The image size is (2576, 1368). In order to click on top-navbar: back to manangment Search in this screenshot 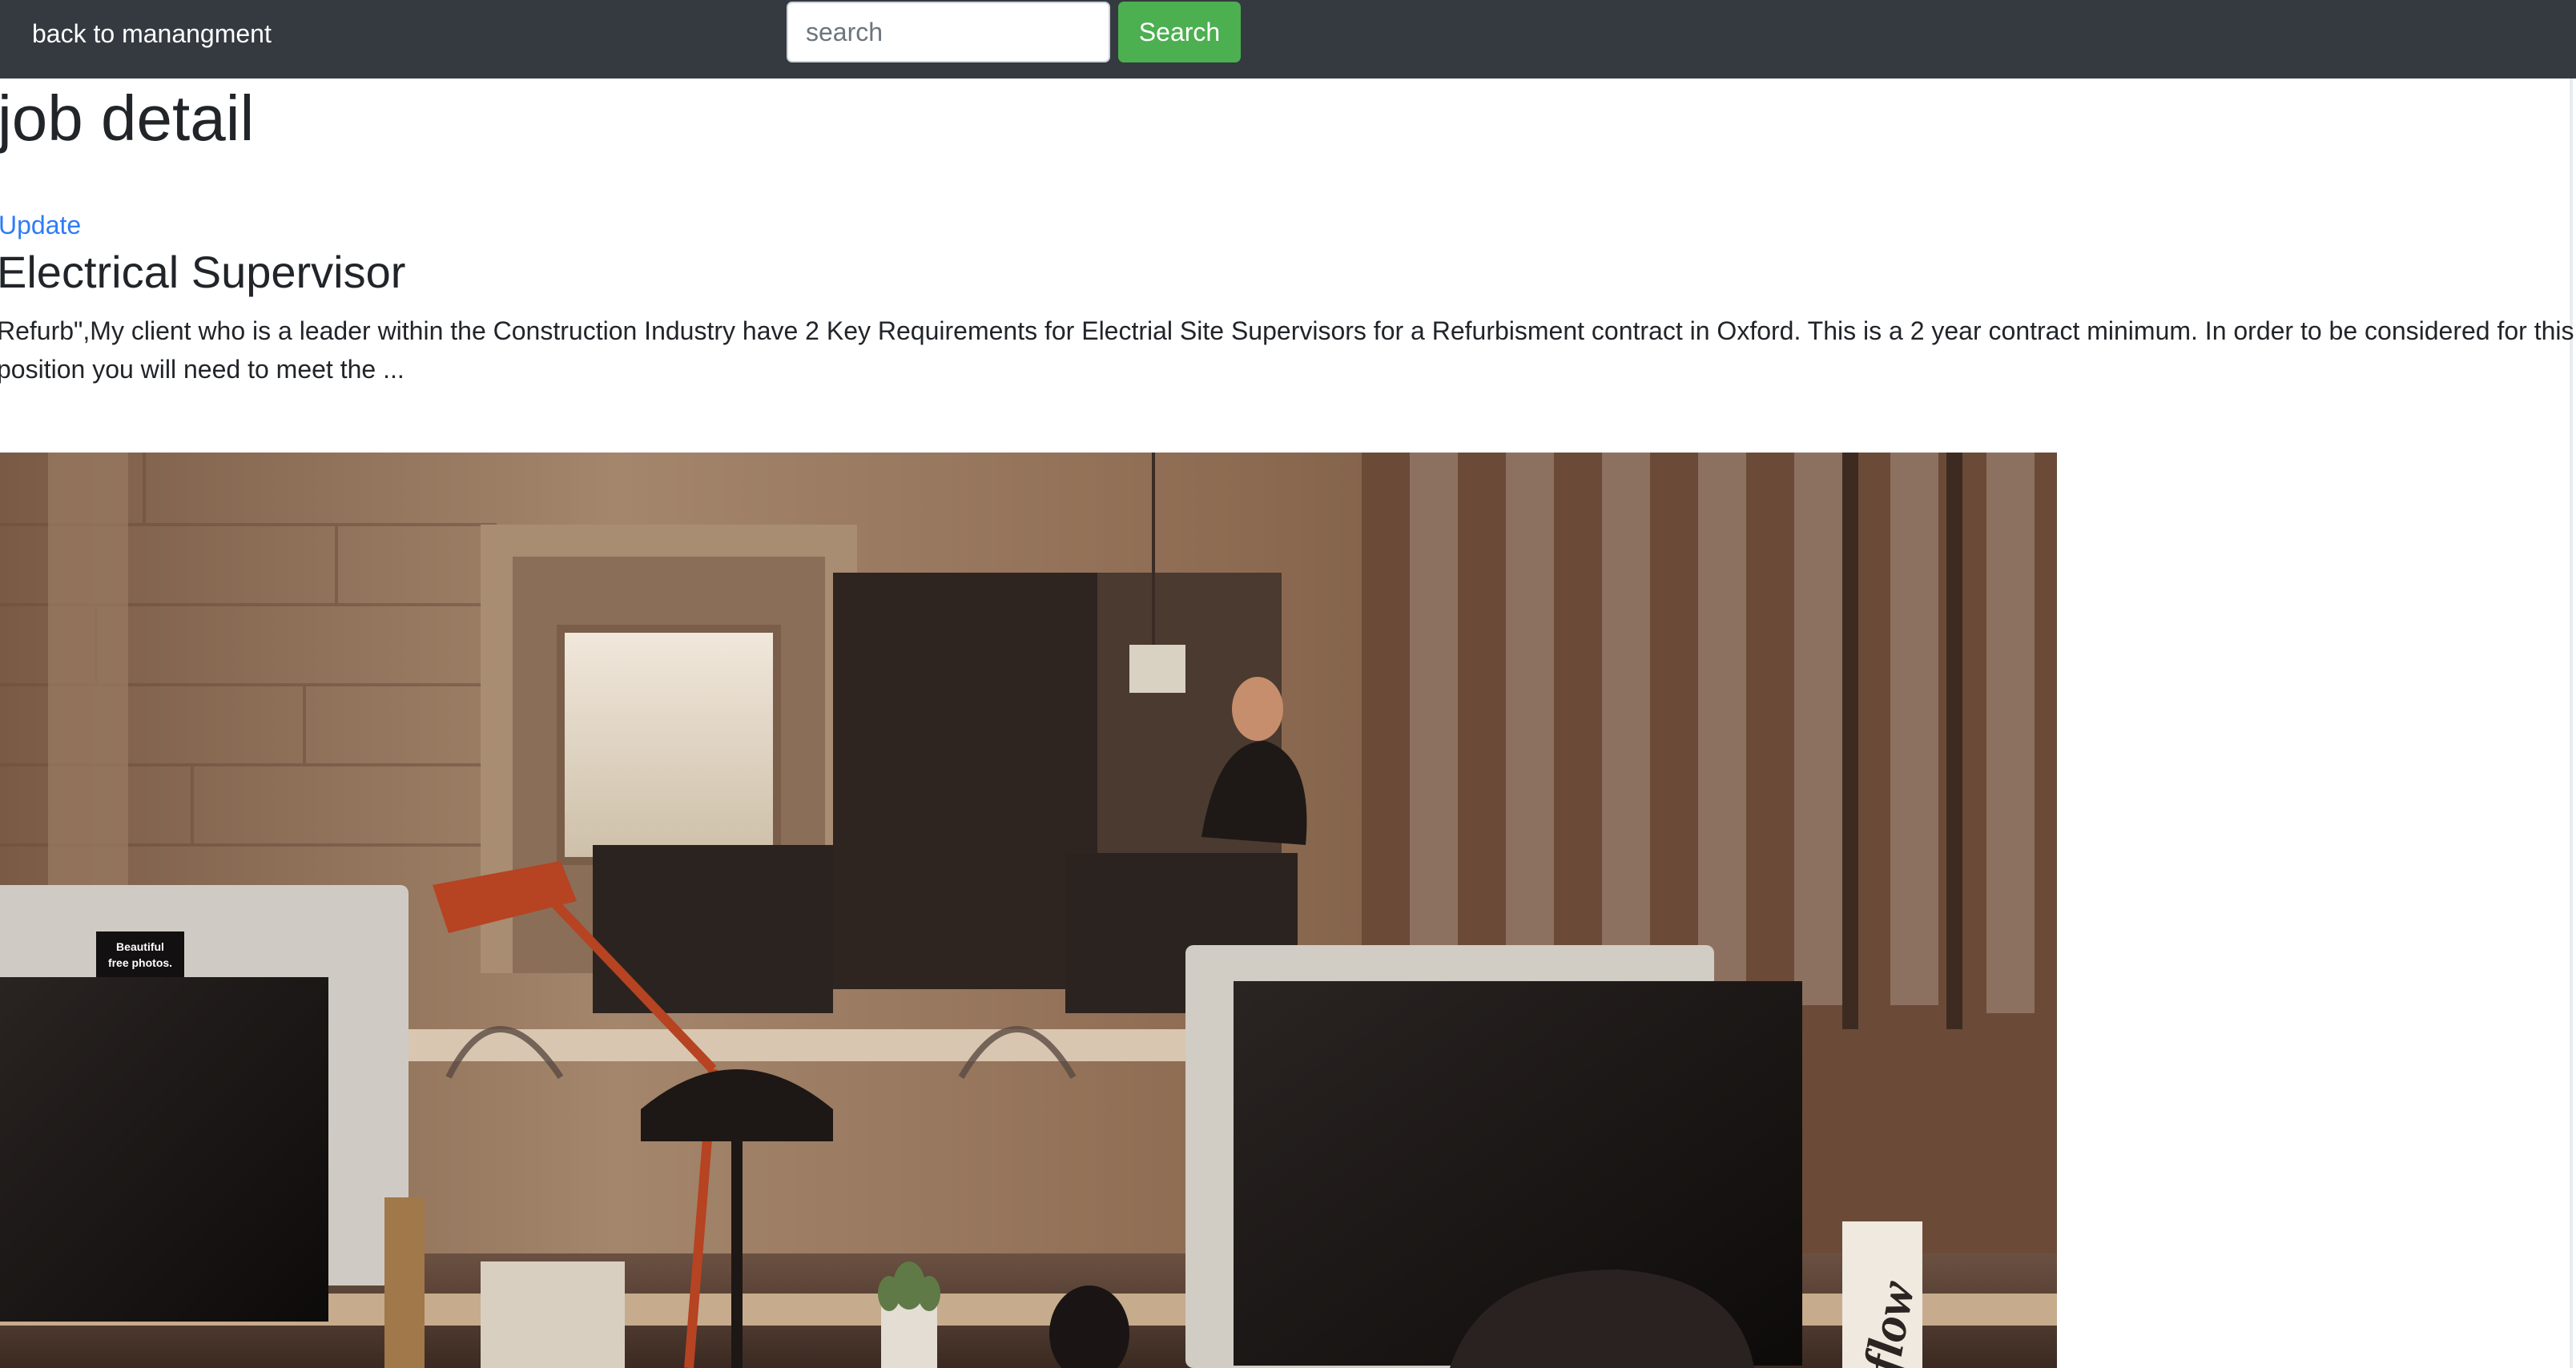, I will do `click(1288, 39)`.